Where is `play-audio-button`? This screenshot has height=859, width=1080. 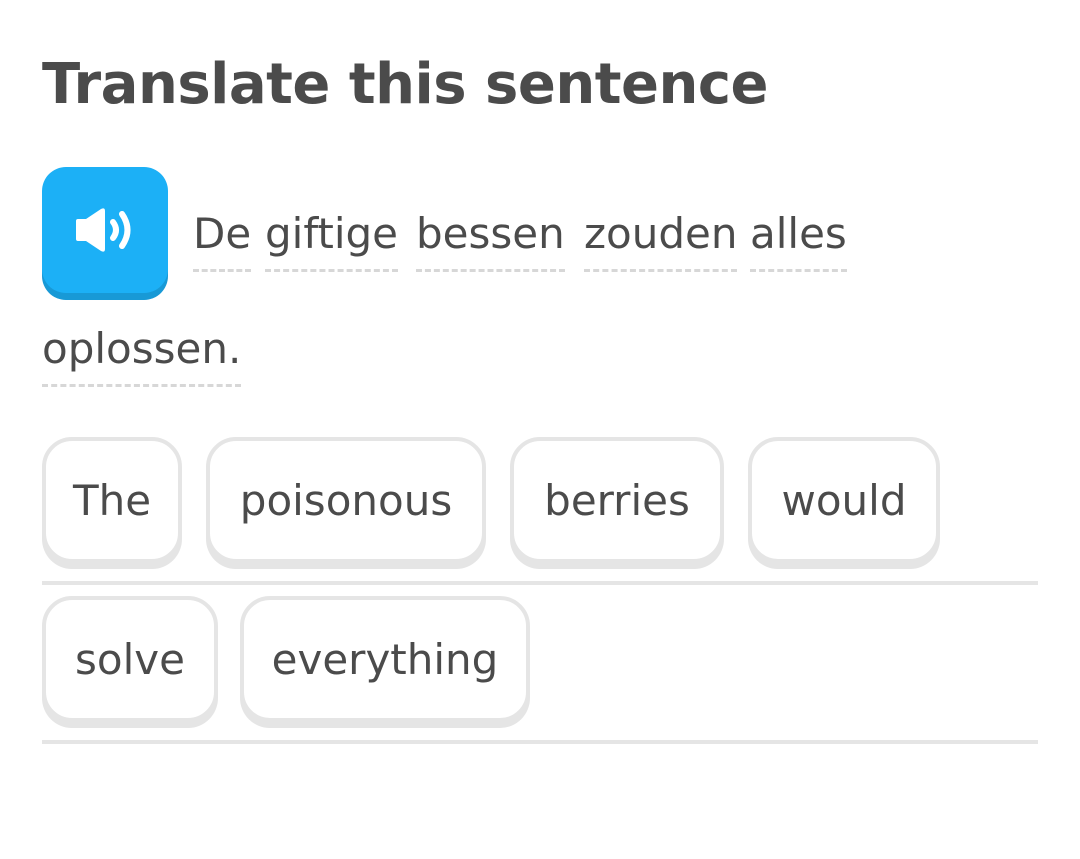 play-audio-button is located at coordinates (105, 230).